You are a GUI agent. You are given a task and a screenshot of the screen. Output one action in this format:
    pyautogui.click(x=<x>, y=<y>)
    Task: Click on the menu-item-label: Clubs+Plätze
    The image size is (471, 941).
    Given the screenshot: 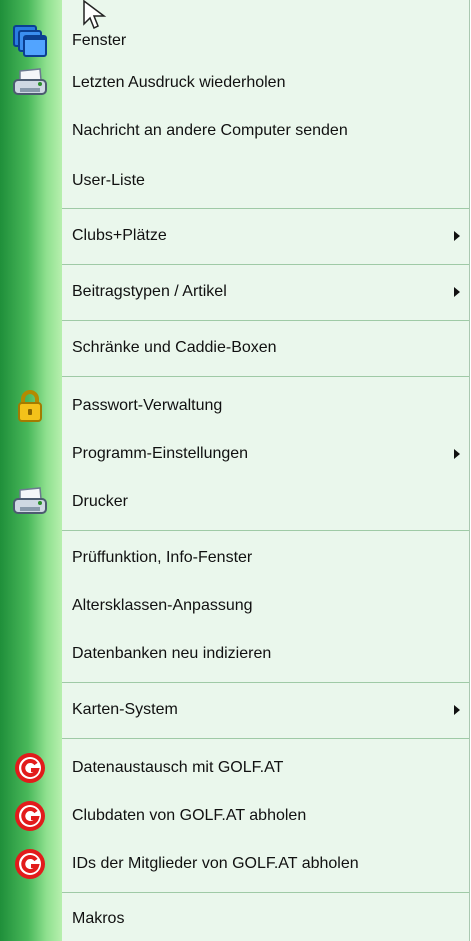 What is the action you would take?
    pyautogui.click(x=119, y=235)
    